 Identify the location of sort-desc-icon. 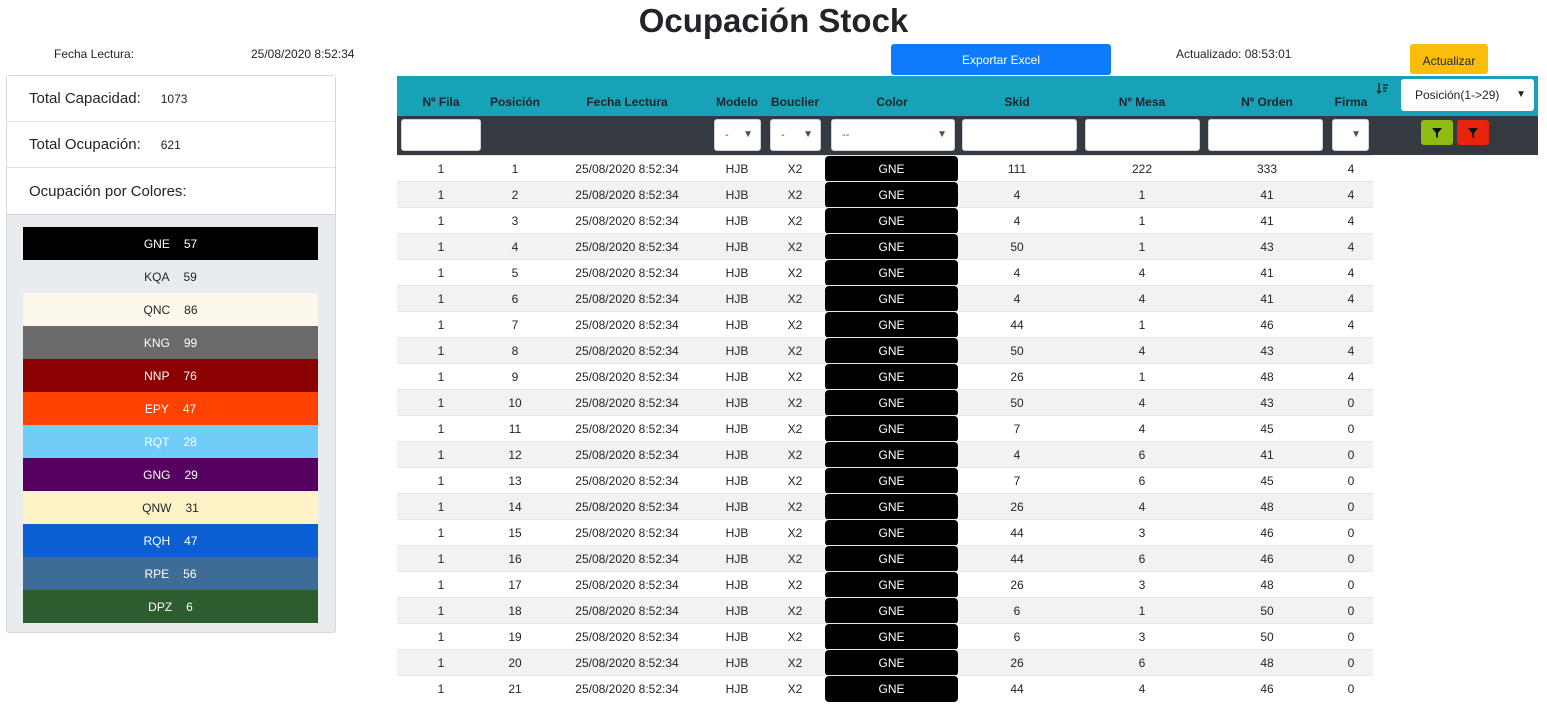
(1382, 90).